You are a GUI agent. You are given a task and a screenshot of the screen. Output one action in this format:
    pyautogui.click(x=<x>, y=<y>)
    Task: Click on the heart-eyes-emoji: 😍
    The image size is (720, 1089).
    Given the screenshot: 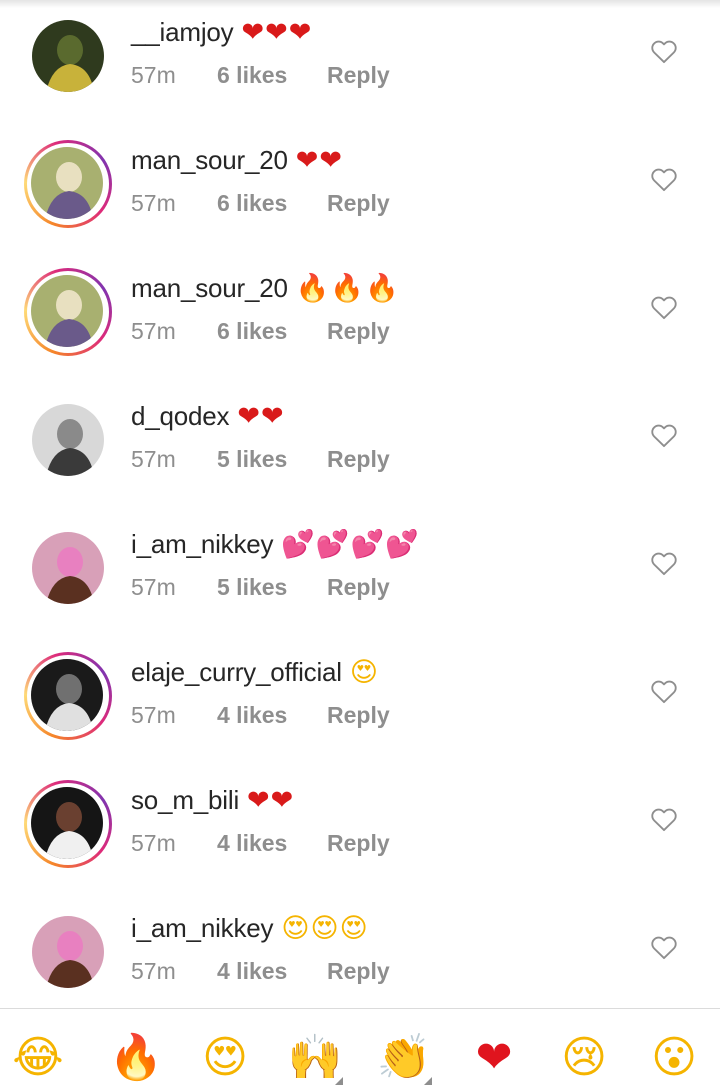 What is the action you would take?
    pyautogui.click(x=225, y=1057)
    